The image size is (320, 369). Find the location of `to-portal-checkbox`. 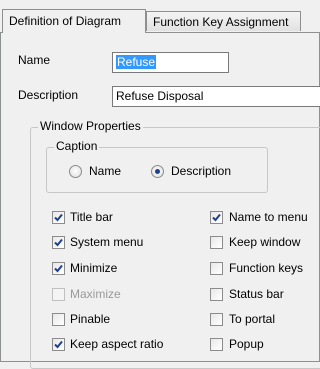

to-portal-checkbox is located at coordinates (216, 319).